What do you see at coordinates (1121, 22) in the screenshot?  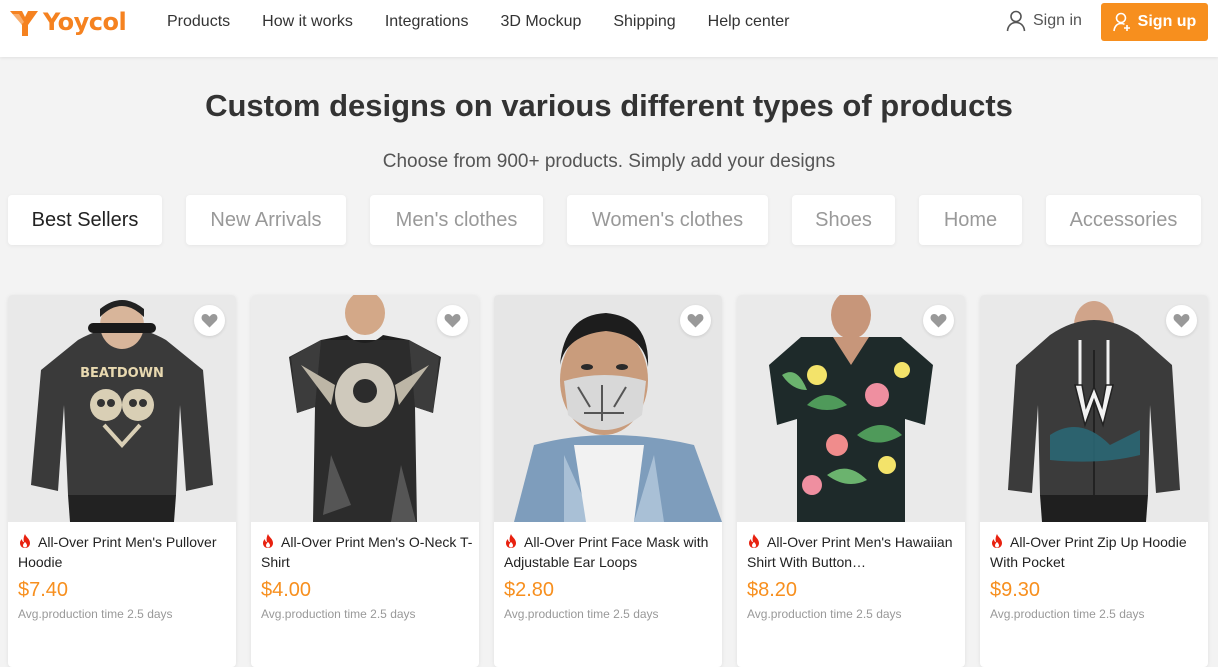 I see `user-add-icon` at bounding box center [1121, 22].